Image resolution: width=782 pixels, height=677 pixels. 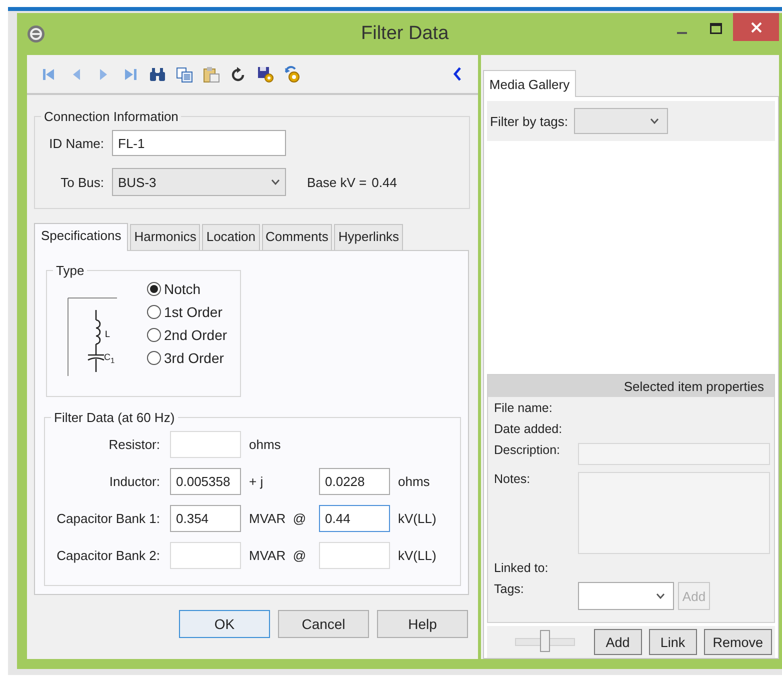 I want to click on undo-settings-icon, so click(x=292, y=74).